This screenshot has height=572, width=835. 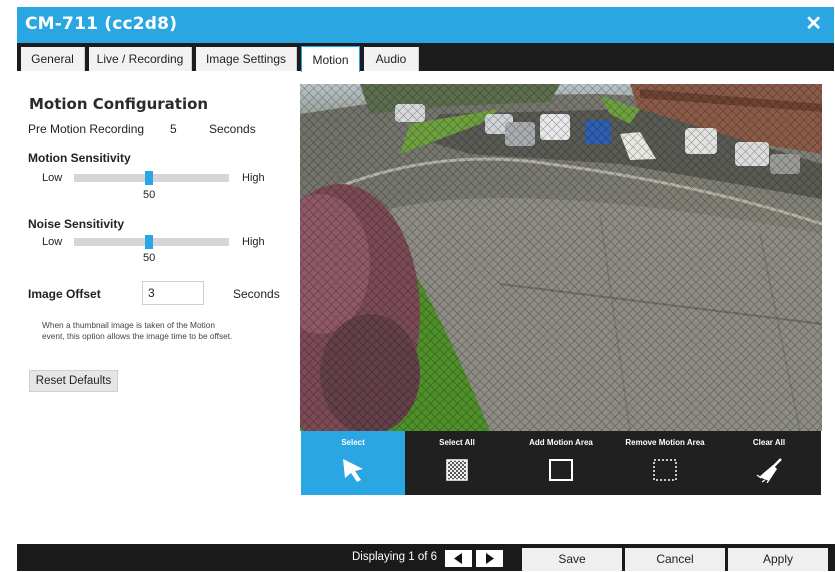 What do you see at coordinates (353, 470) in the screenshot?
I see `cursor-arrow-icon` at bounding box center [353, 470].